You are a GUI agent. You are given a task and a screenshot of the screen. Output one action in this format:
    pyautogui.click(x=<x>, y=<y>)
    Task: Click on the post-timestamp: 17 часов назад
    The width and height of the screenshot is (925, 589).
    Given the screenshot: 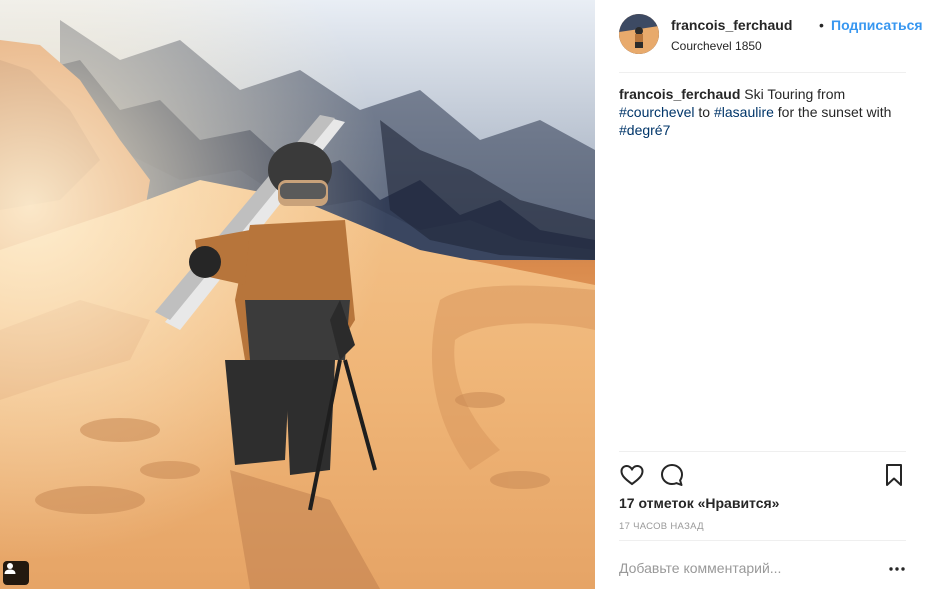 What is the action you would take?
    pyautogui.click(x=661, y=526)
    